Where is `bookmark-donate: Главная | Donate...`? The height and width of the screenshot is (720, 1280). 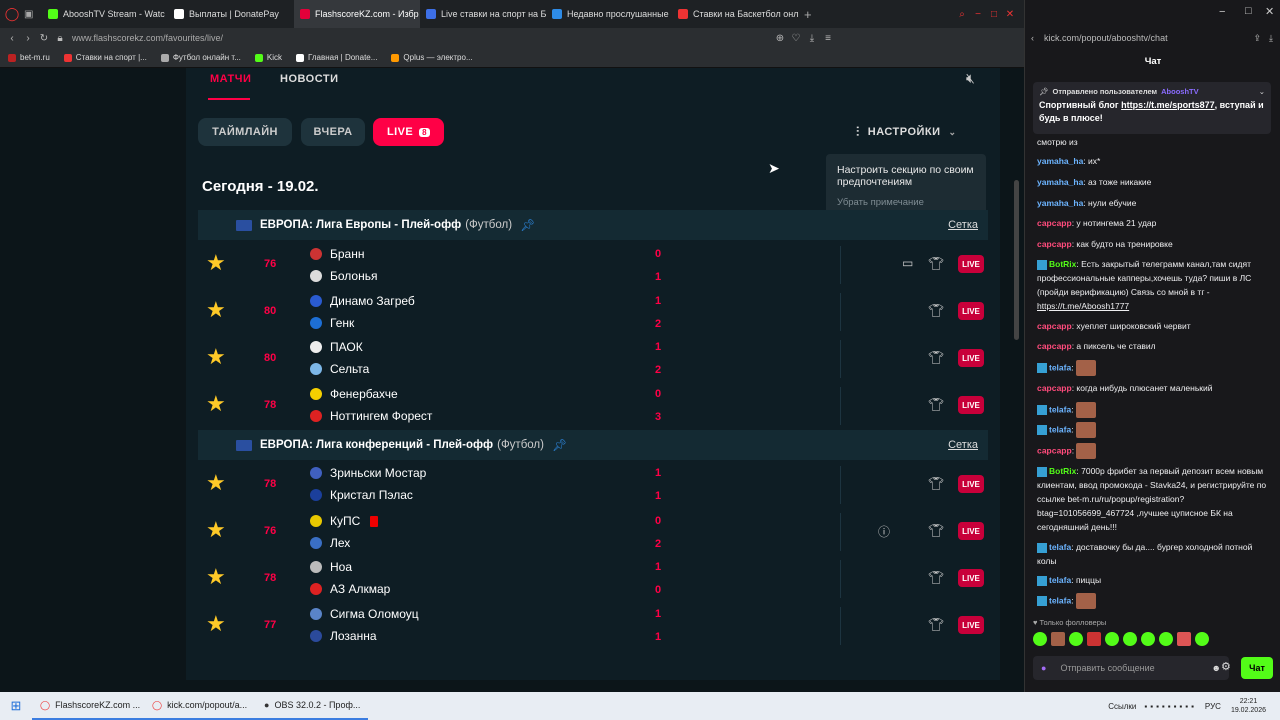 bookmark-donate: Главная | Donate... is located at coordinates (336, 57).